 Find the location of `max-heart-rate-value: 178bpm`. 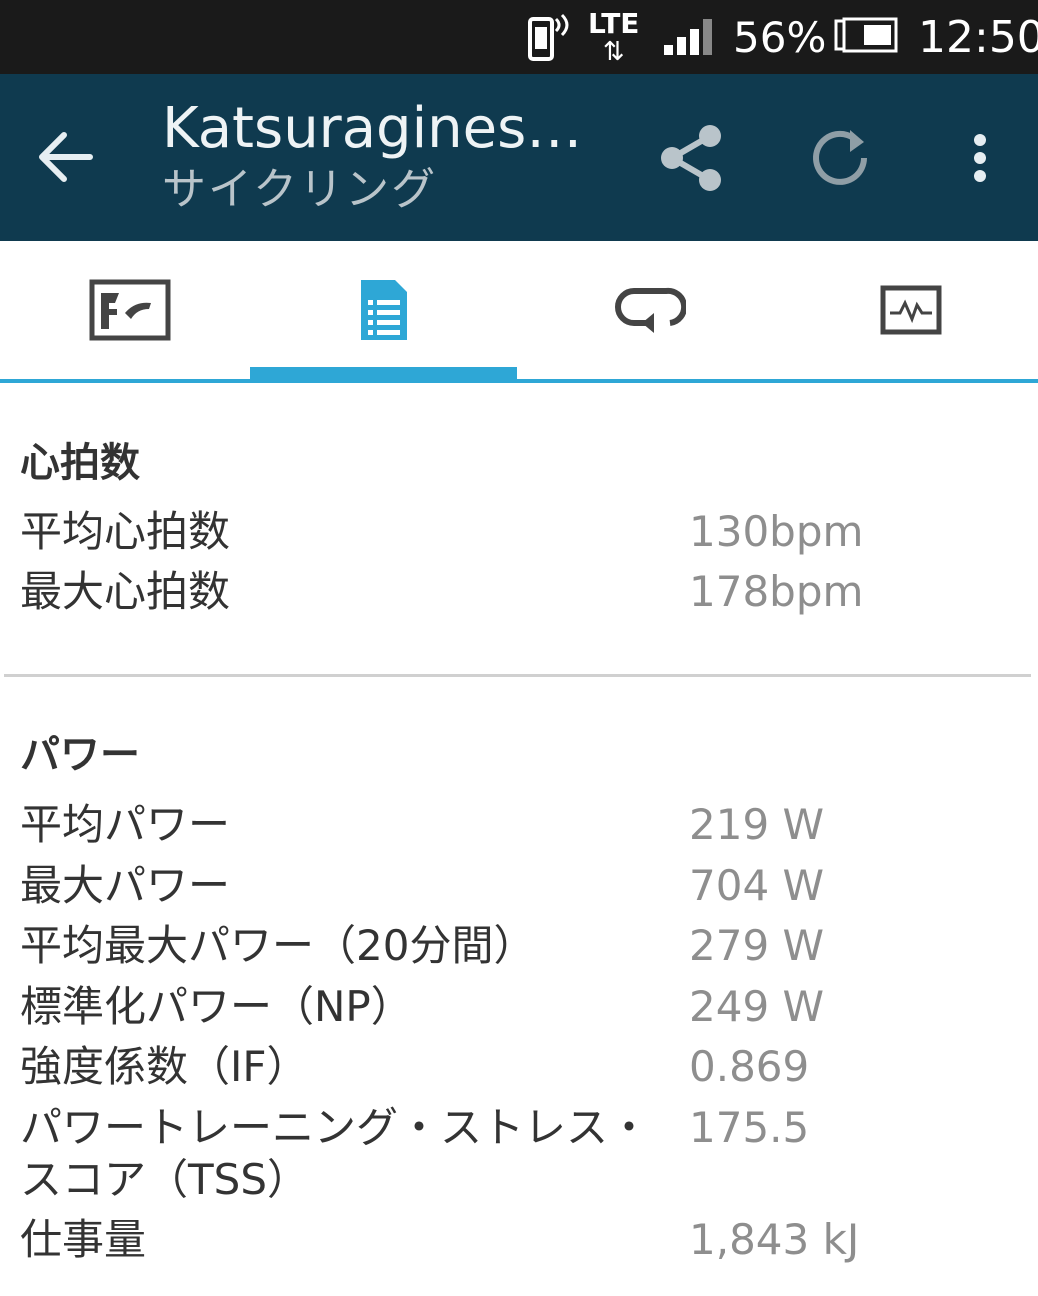

max-heart-rate-value: 178bpm is located at coordinates (776, 591).